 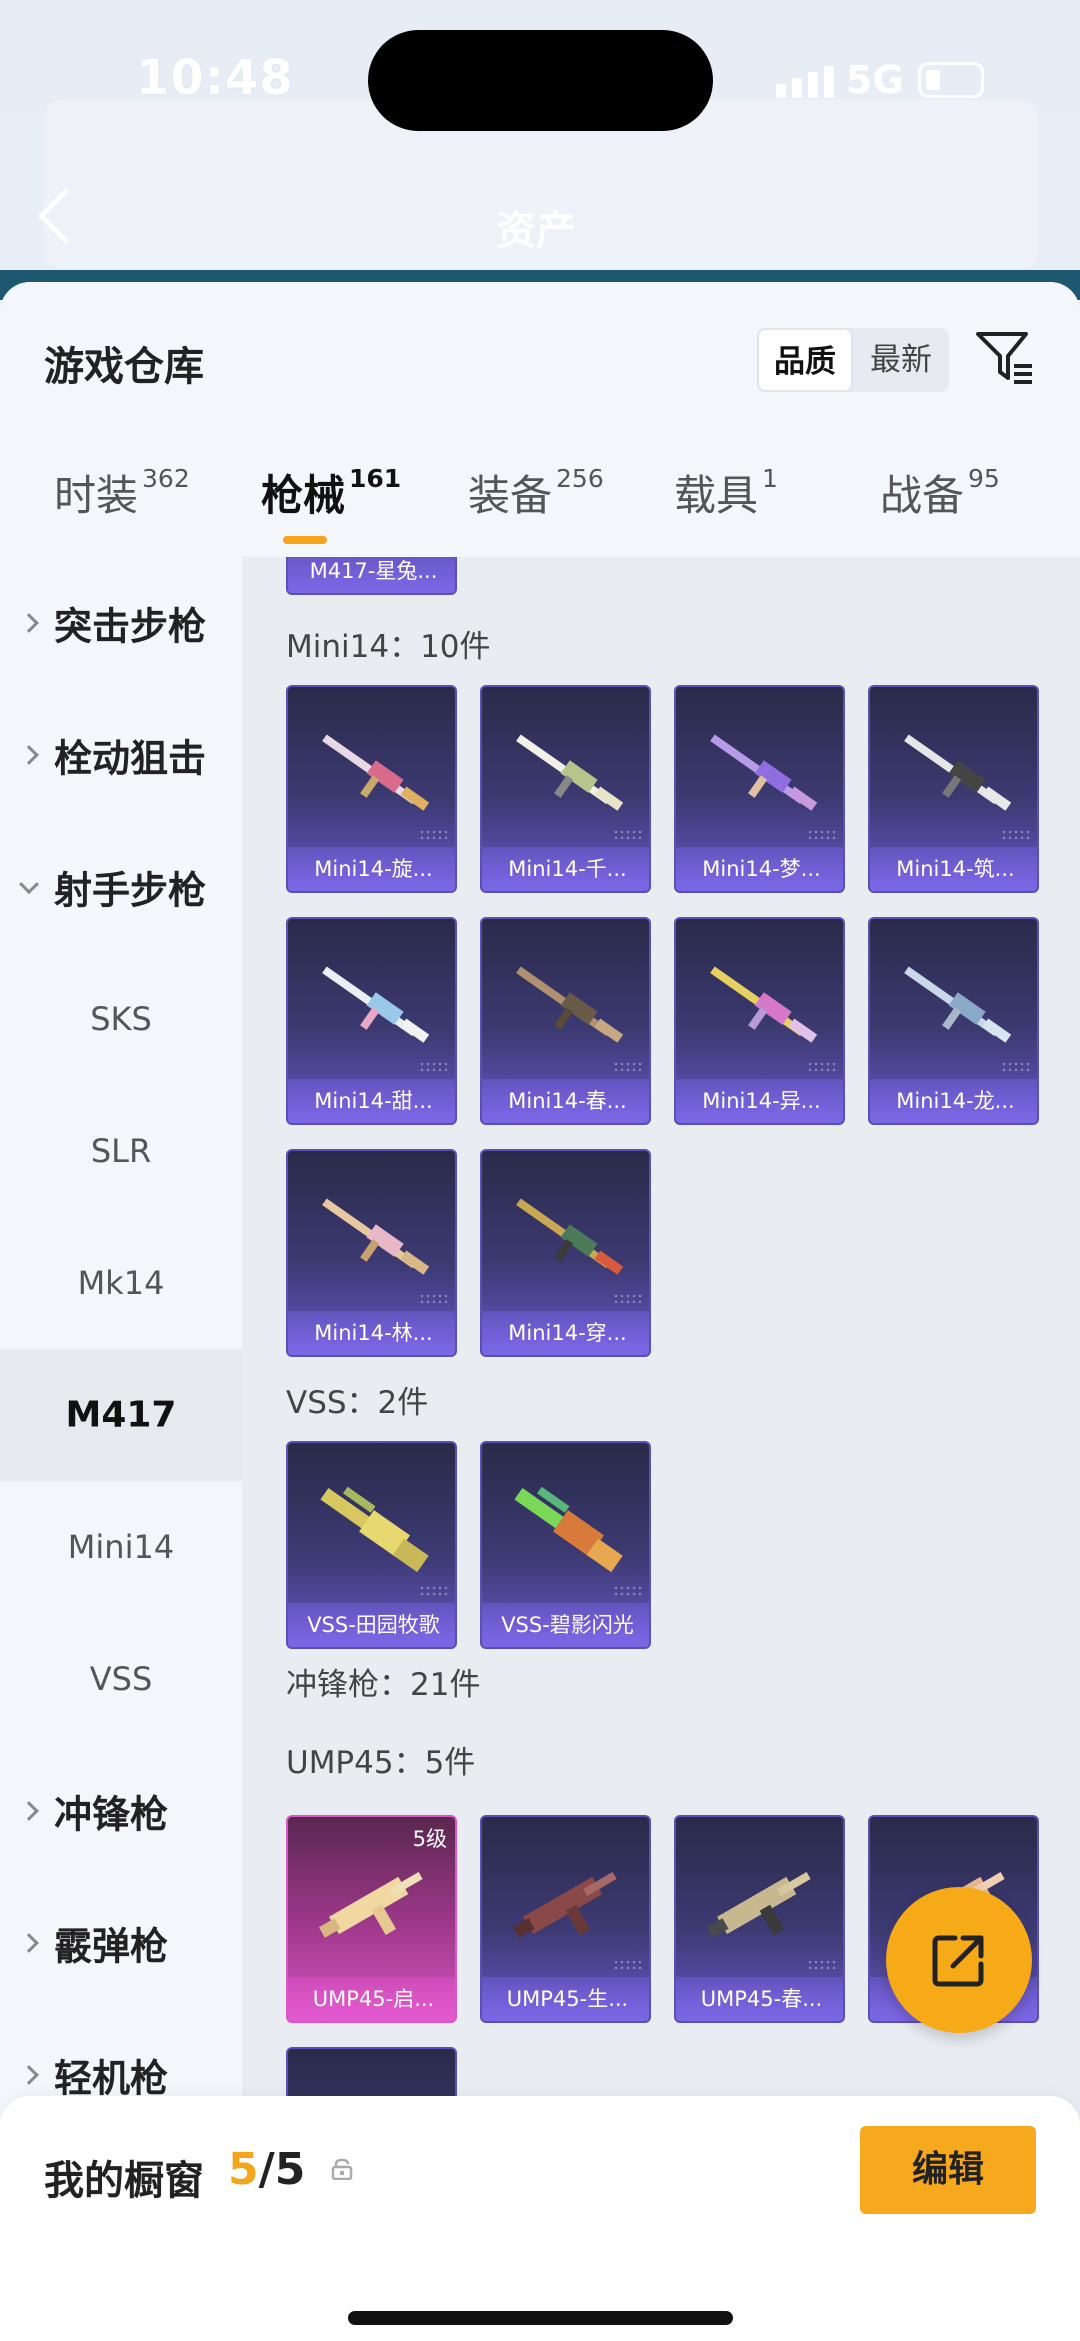 What do you see at coordinates (540, 419) in the screenshot?
I see `sheet-header: 游戏仓库 品质 最新 时装 362 枪械 161 装备 256 载具 1 战备 95` at bounding box center [540, 419].